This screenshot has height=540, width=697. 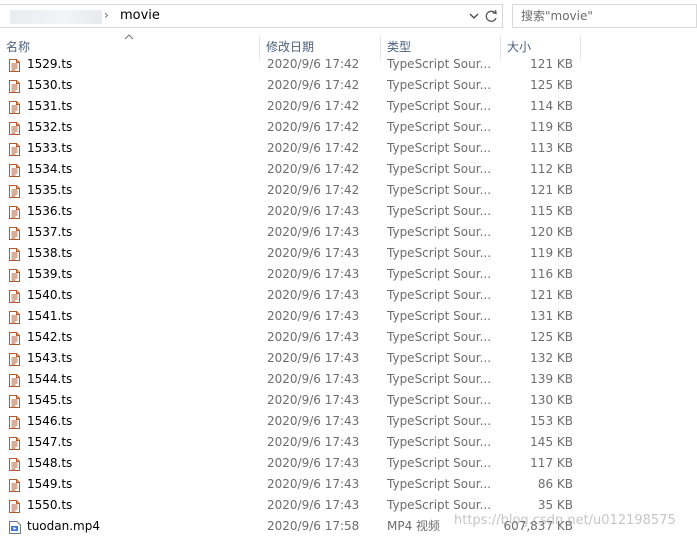 I want to click on file-size: 119 KB, so click(x=551, y=127).